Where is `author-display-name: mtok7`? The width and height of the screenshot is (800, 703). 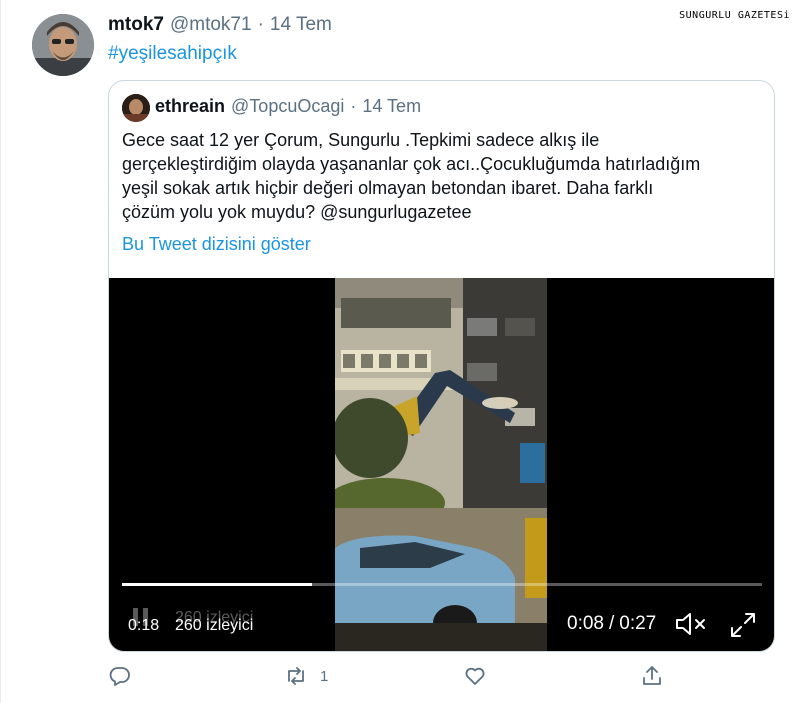
author-display-name: mtok7 is located at coordinates (136, 25).